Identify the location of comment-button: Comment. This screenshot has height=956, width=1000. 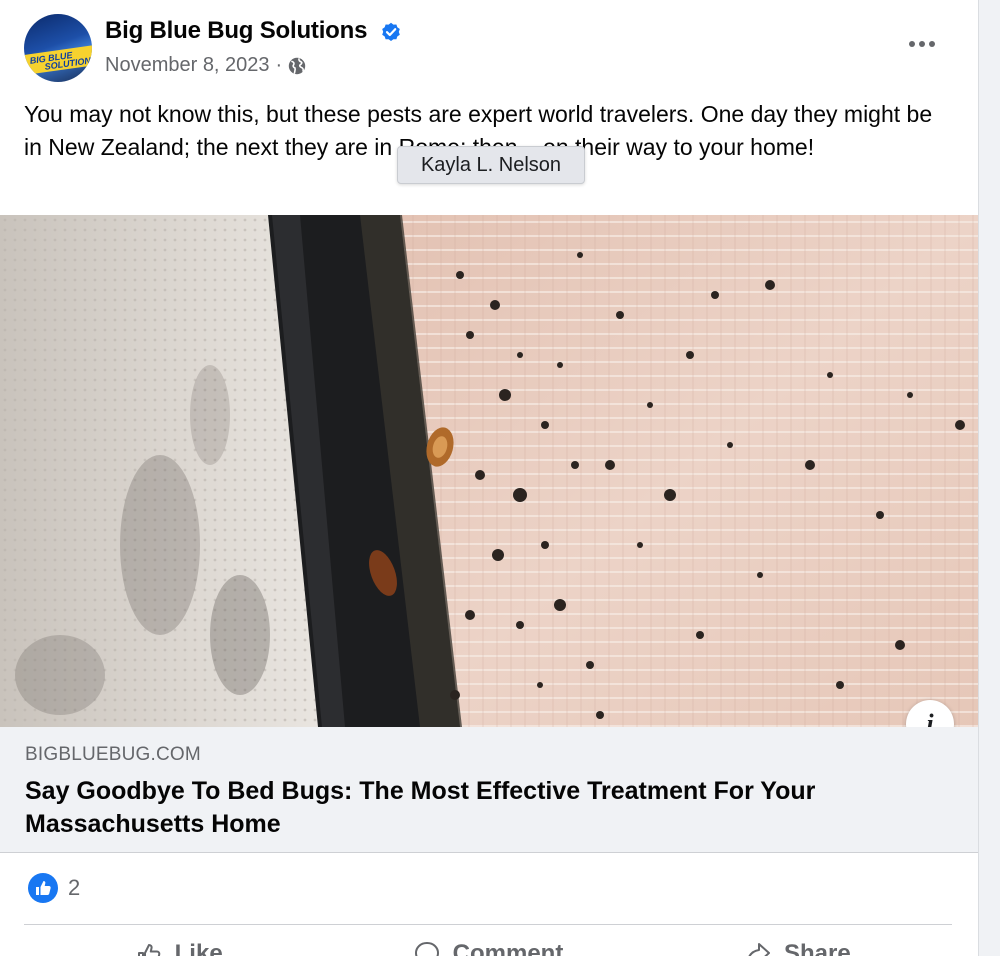
(487, 944).